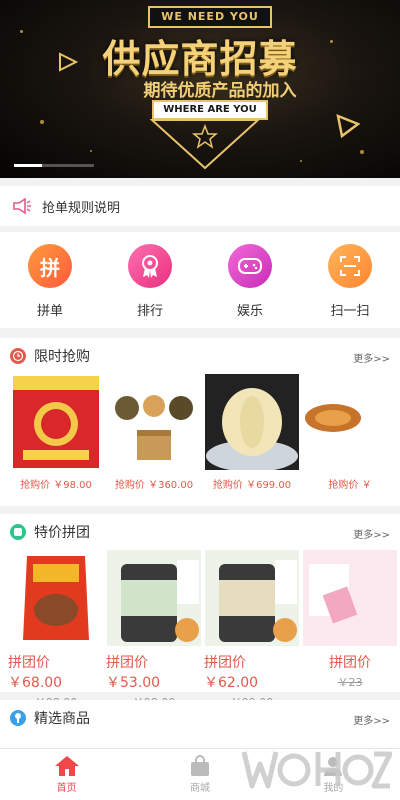 The width and height of the screenshot is (400, 800). What do you see at coordinates (66, 788) in the screenshot?
I see `tab-label: 首页` at bounding box center [66, 788].